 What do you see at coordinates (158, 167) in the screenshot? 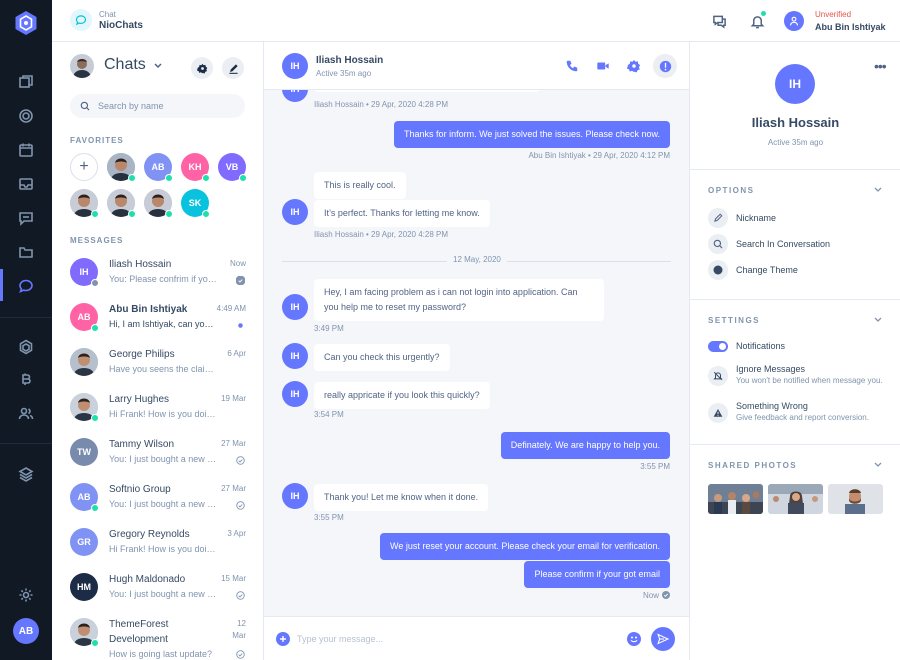
I see `favorite-avatar: AB` at bounding box center [158, 167].